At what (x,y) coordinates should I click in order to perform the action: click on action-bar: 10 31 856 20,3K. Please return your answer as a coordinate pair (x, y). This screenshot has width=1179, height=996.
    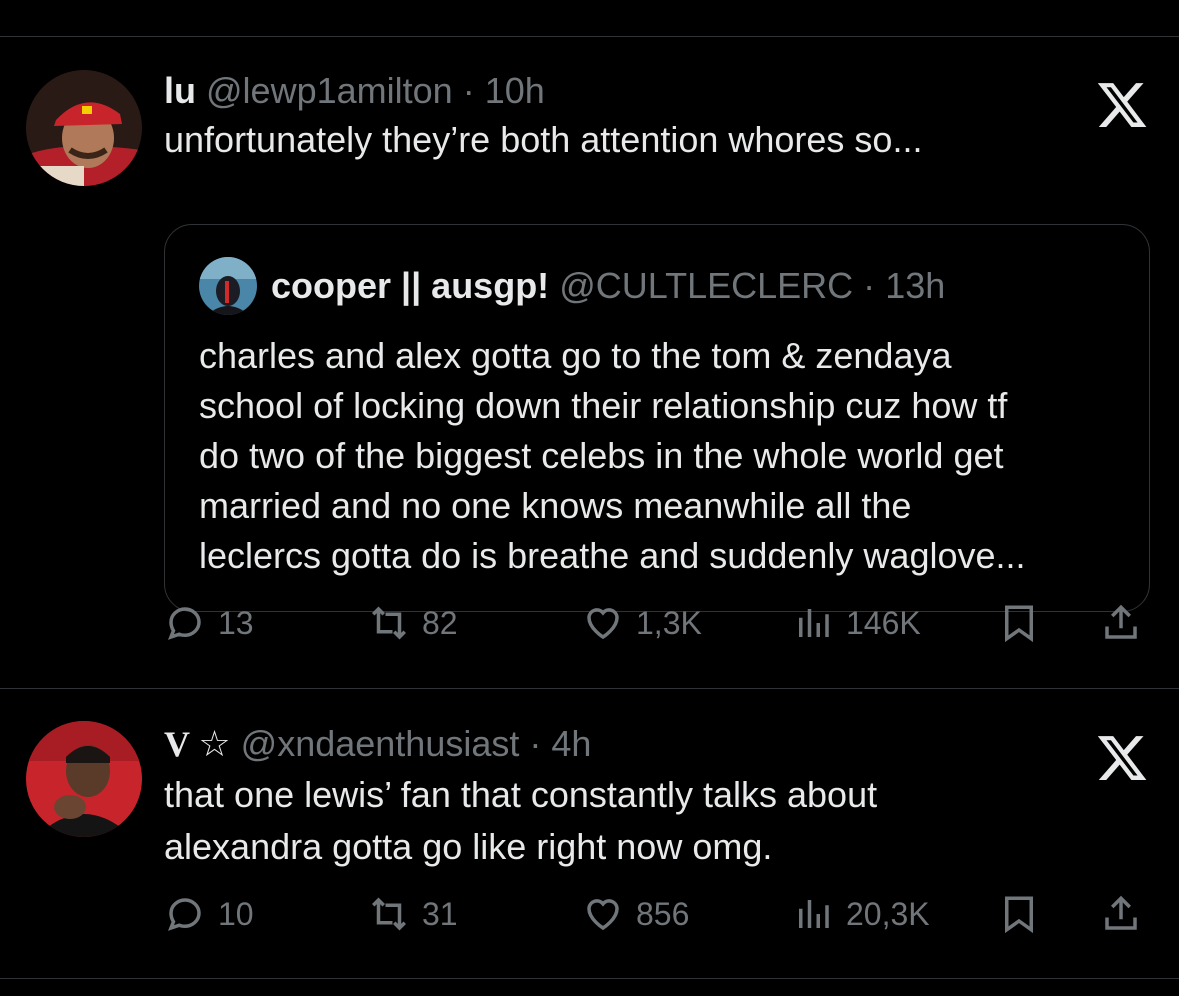
    Looking at the image, I should click on (659, 918).